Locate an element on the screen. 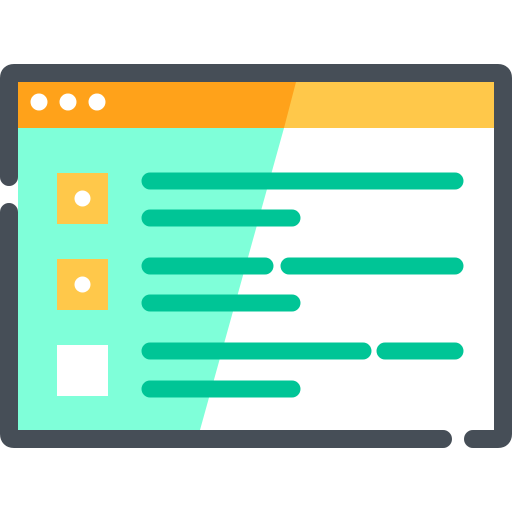 The width and height of the screenshot is (512, 512). window-controls is located at coordinates (68, 102).